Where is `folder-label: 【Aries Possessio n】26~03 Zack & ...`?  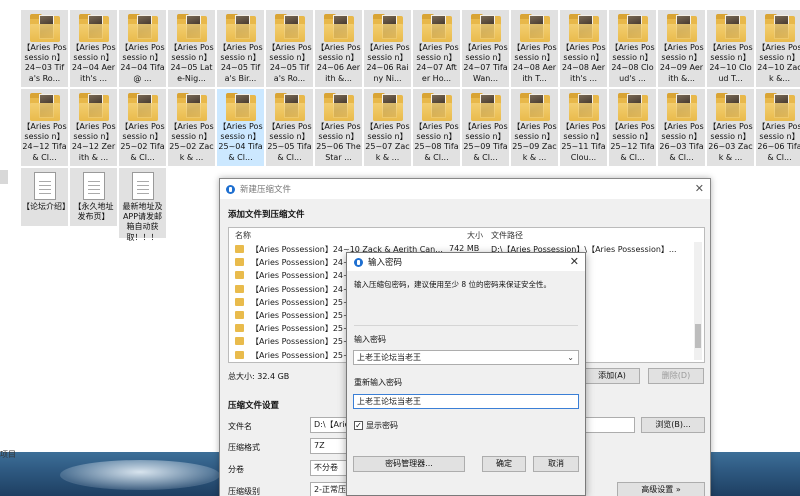 folder-label: 【Aries Possessio n】26~03 Zack & ... is located at coordinates (730, 142).